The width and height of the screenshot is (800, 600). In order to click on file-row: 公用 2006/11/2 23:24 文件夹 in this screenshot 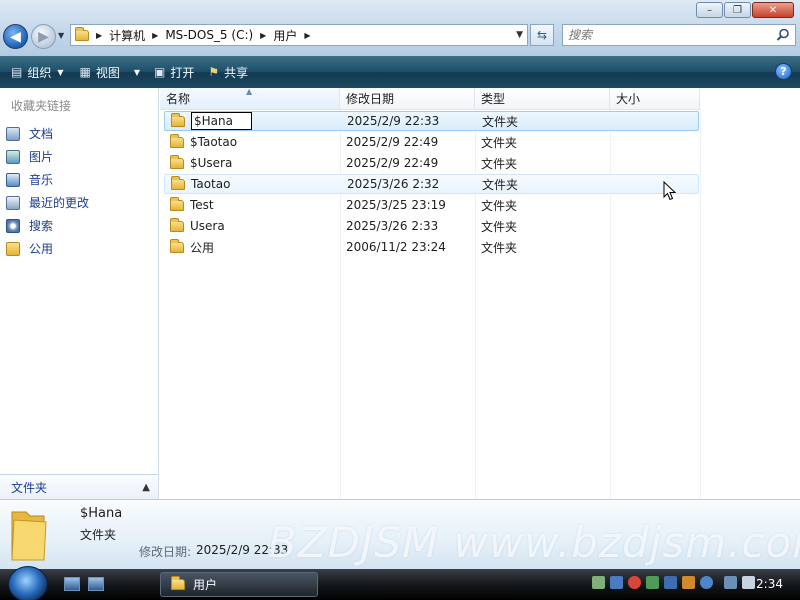, I will do `click(431, 247)`.